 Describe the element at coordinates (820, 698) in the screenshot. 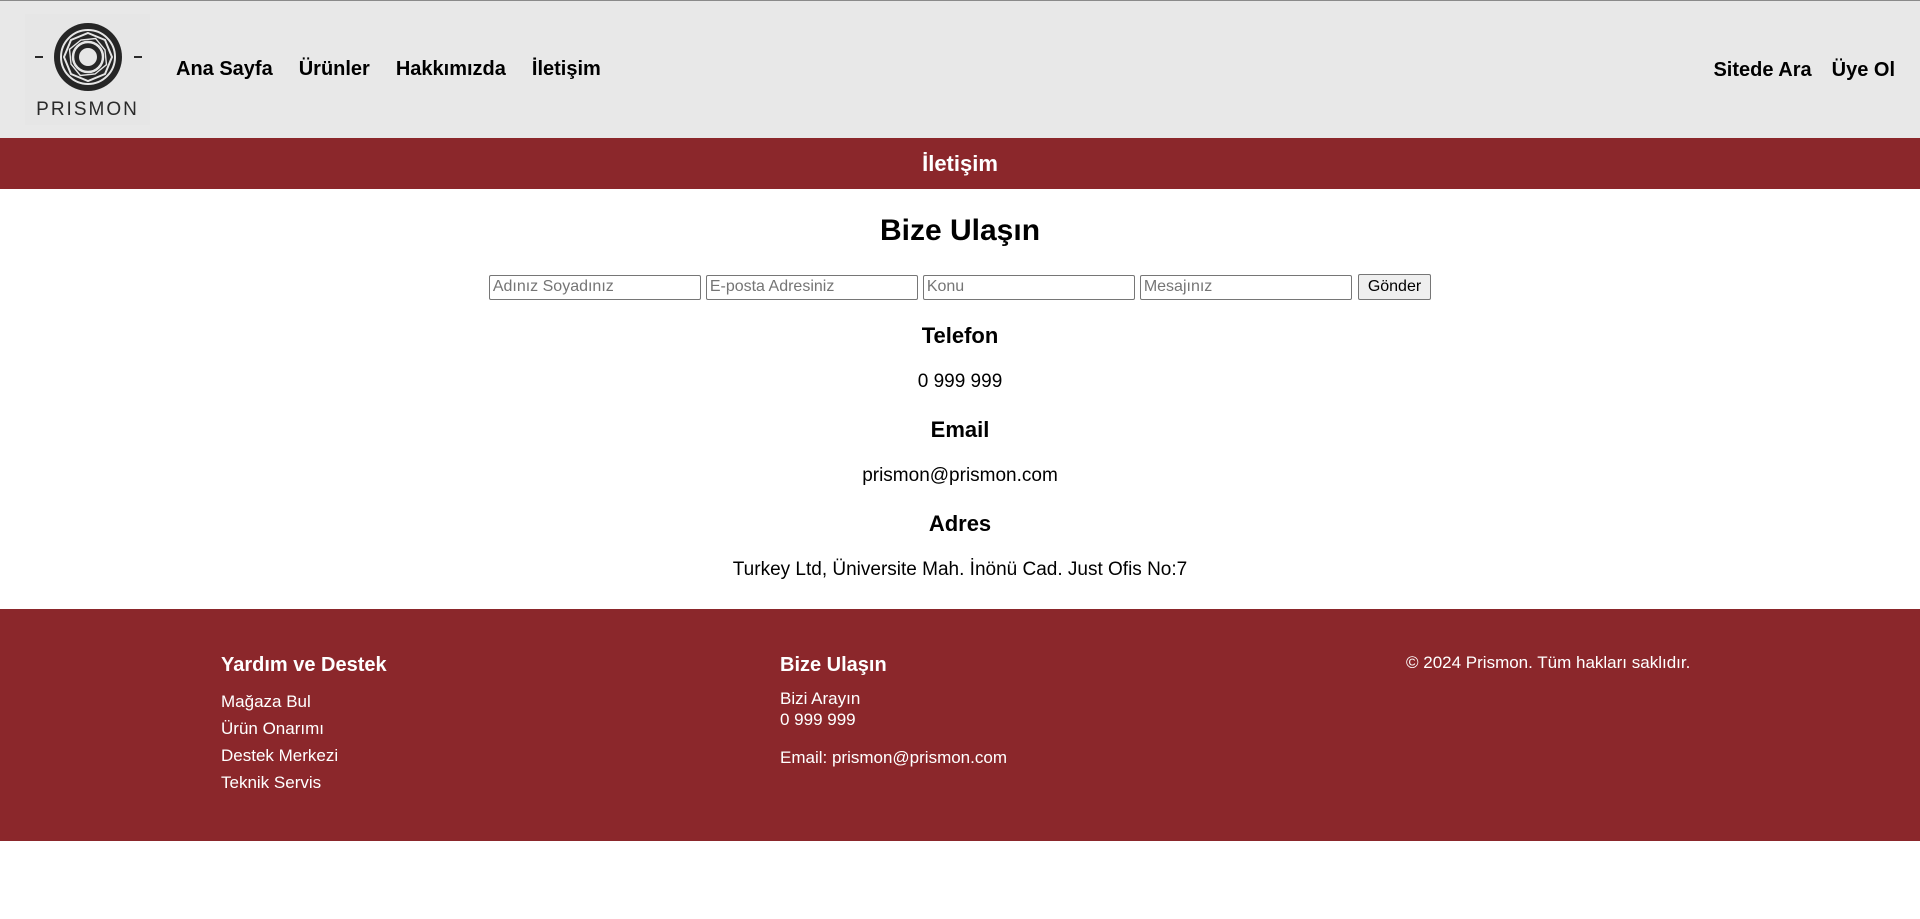

I see `footer-call-label: Bizi Arayın` at that location.